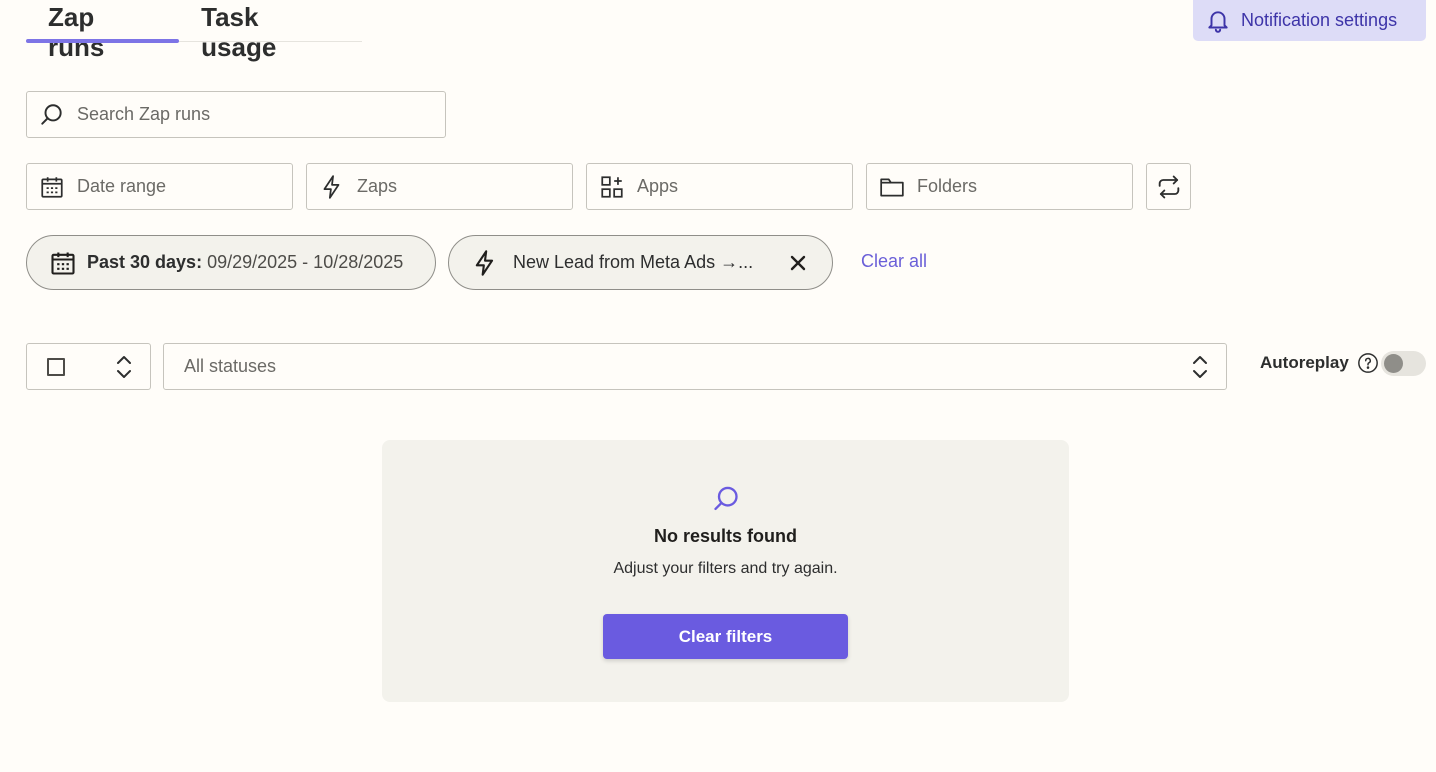  What do you see at coordinates (1368, 363) in the screenshot?
I see `help-icon` at bounding box center [1368, 363].